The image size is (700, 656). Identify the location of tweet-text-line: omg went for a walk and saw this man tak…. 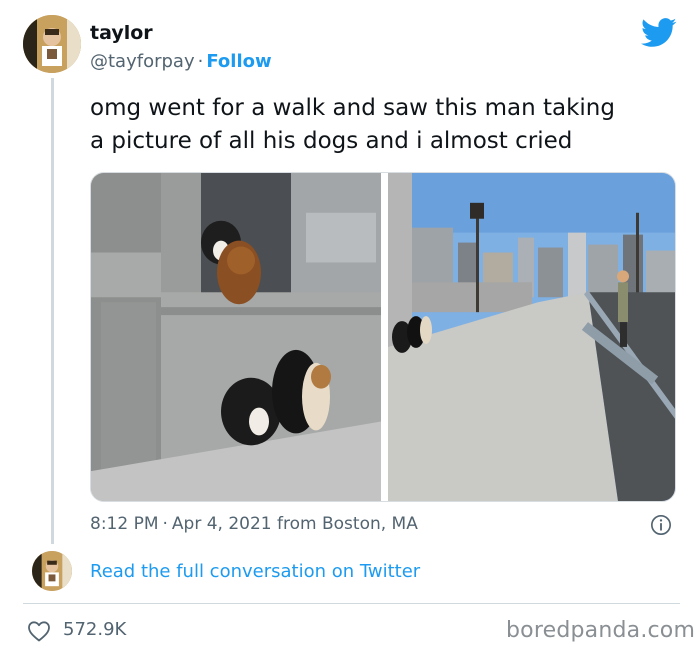
(352, 108).